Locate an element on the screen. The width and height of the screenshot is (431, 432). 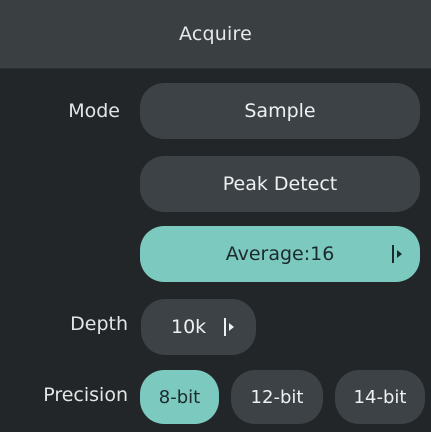
mode-sample-button: Sample is located at coordinates (280, 111).